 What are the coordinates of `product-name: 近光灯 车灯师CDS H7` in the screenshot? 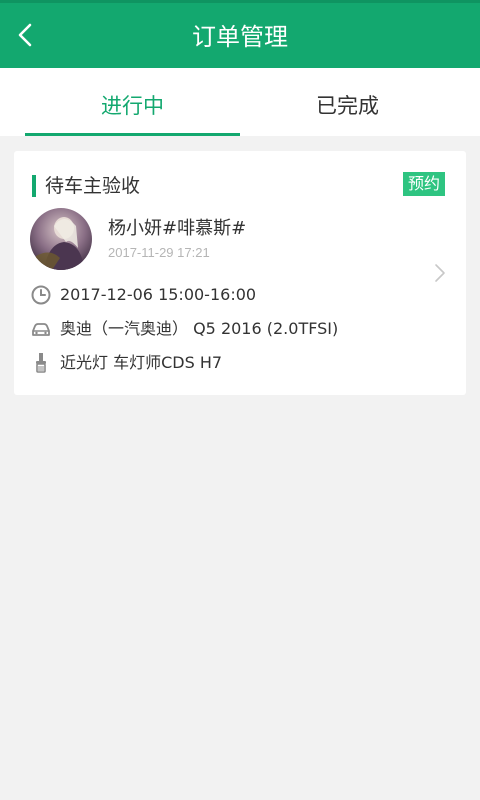 It's located at (141, 362).